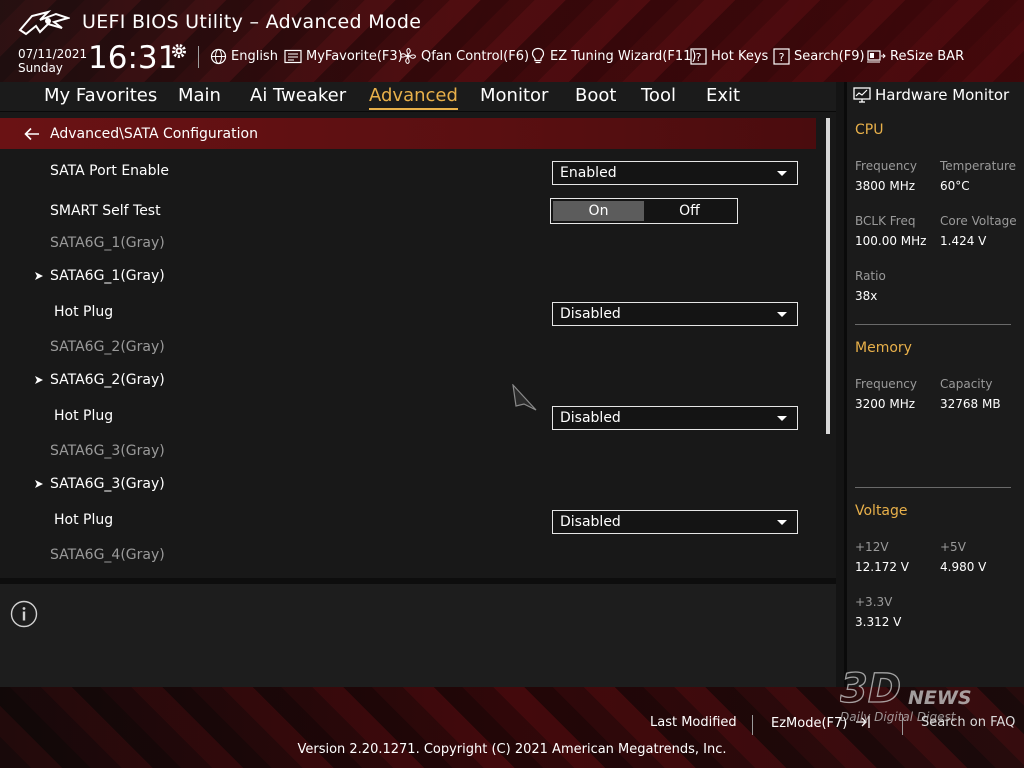 Image resolution: width=1024 pixels, height=768 pixels. What do you see at coordinates (955, 186) in the screenshot?
I see `cpu-temperature-value: 60°C` at bounding box center [955, 186].